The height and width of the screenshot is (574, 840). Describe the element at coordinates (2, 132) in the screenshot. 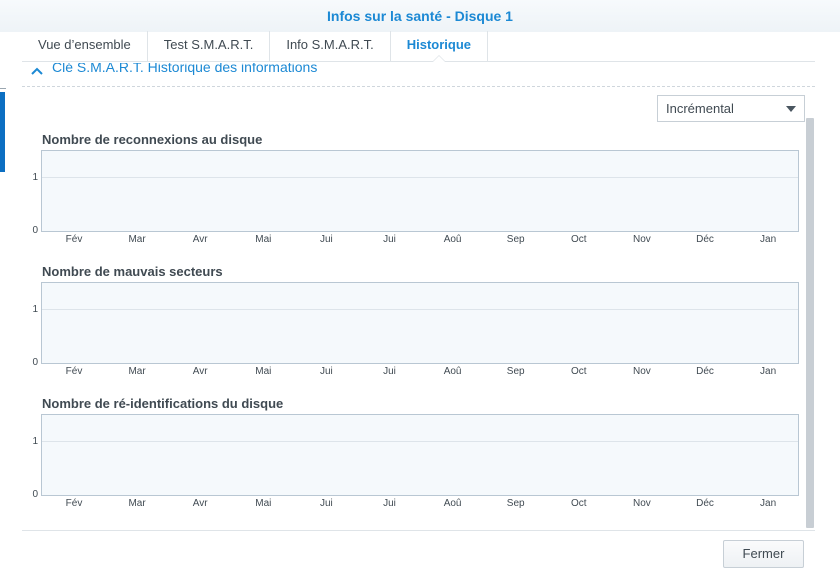

I see `background-accent-strip` at that location.